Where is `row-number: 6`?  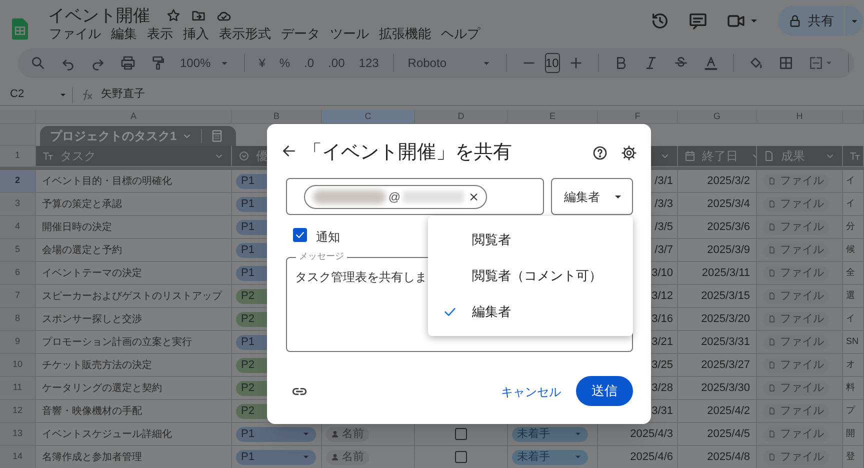 row-number: 6 is located at coordinates (17, 273).